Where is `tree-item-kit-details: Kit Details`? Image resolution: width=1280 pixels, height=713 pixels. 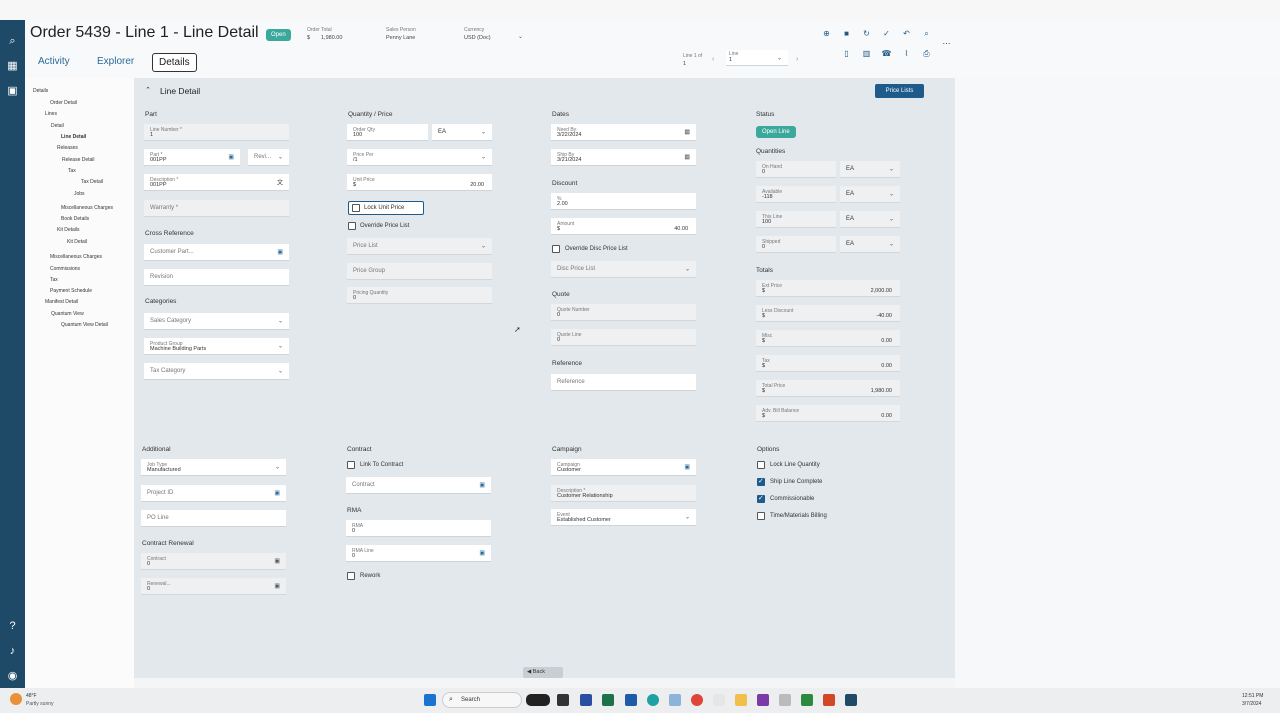
tree-item-kit-details: Kit Details is located at coordinates (68, 230).